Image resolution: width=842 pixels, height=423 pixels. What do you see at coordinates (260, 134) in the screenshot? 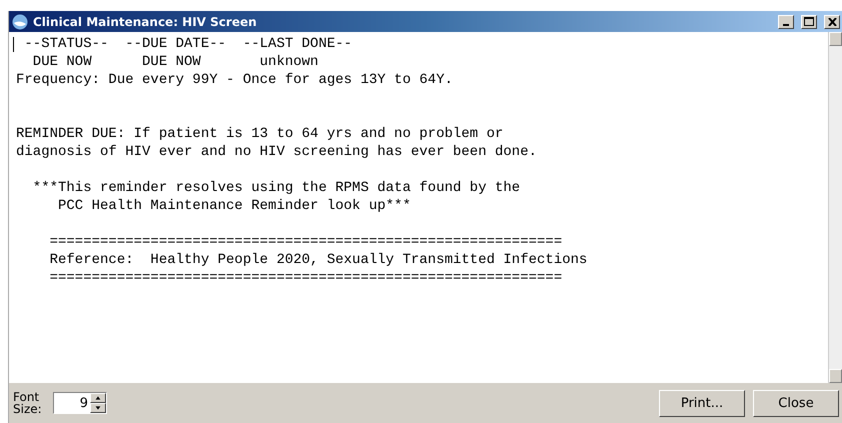
I see `report-line: REMINDER DUE: If patient is 13 to 64 yrs and no problem or` at bounding box center [260, 134].